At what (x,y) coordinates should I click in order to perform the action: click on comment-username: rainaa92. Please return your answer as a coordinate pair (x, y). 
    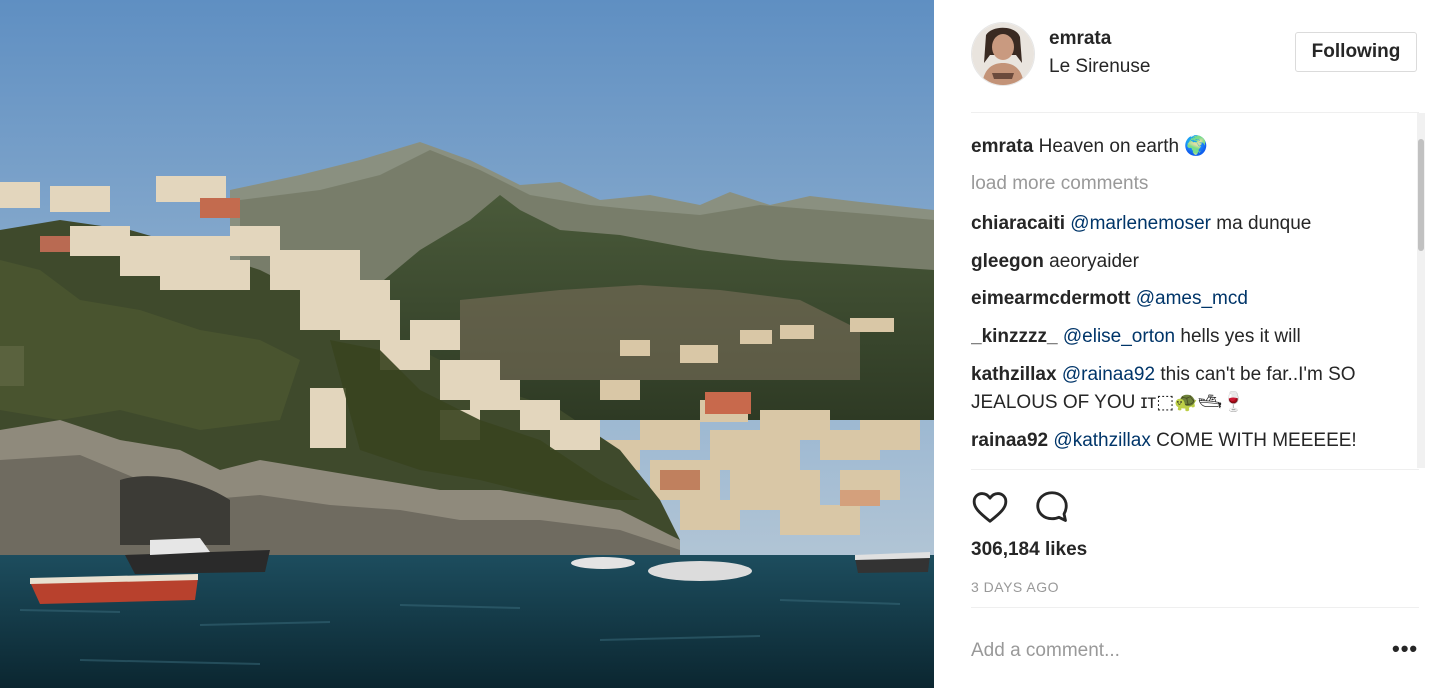
    Looking at the image, I should click on (1009, 440).